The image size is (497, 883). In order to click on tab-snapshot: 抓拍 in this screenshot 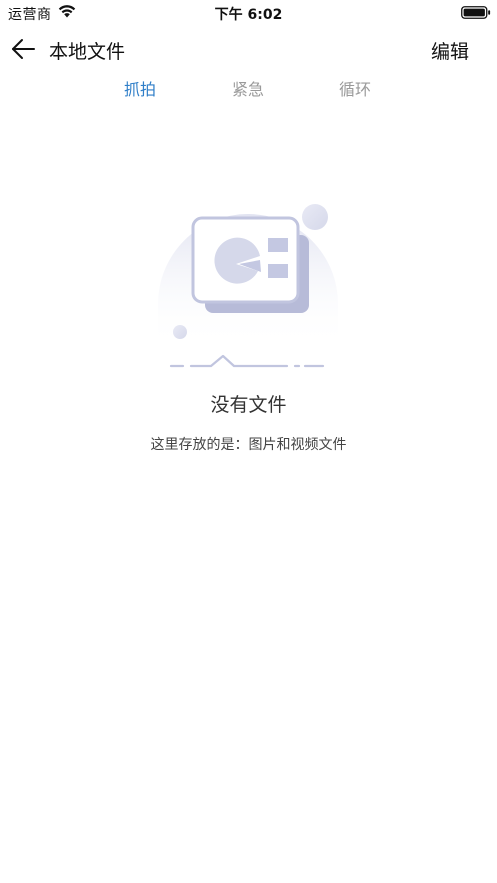, I will do `click(140, 88)`.